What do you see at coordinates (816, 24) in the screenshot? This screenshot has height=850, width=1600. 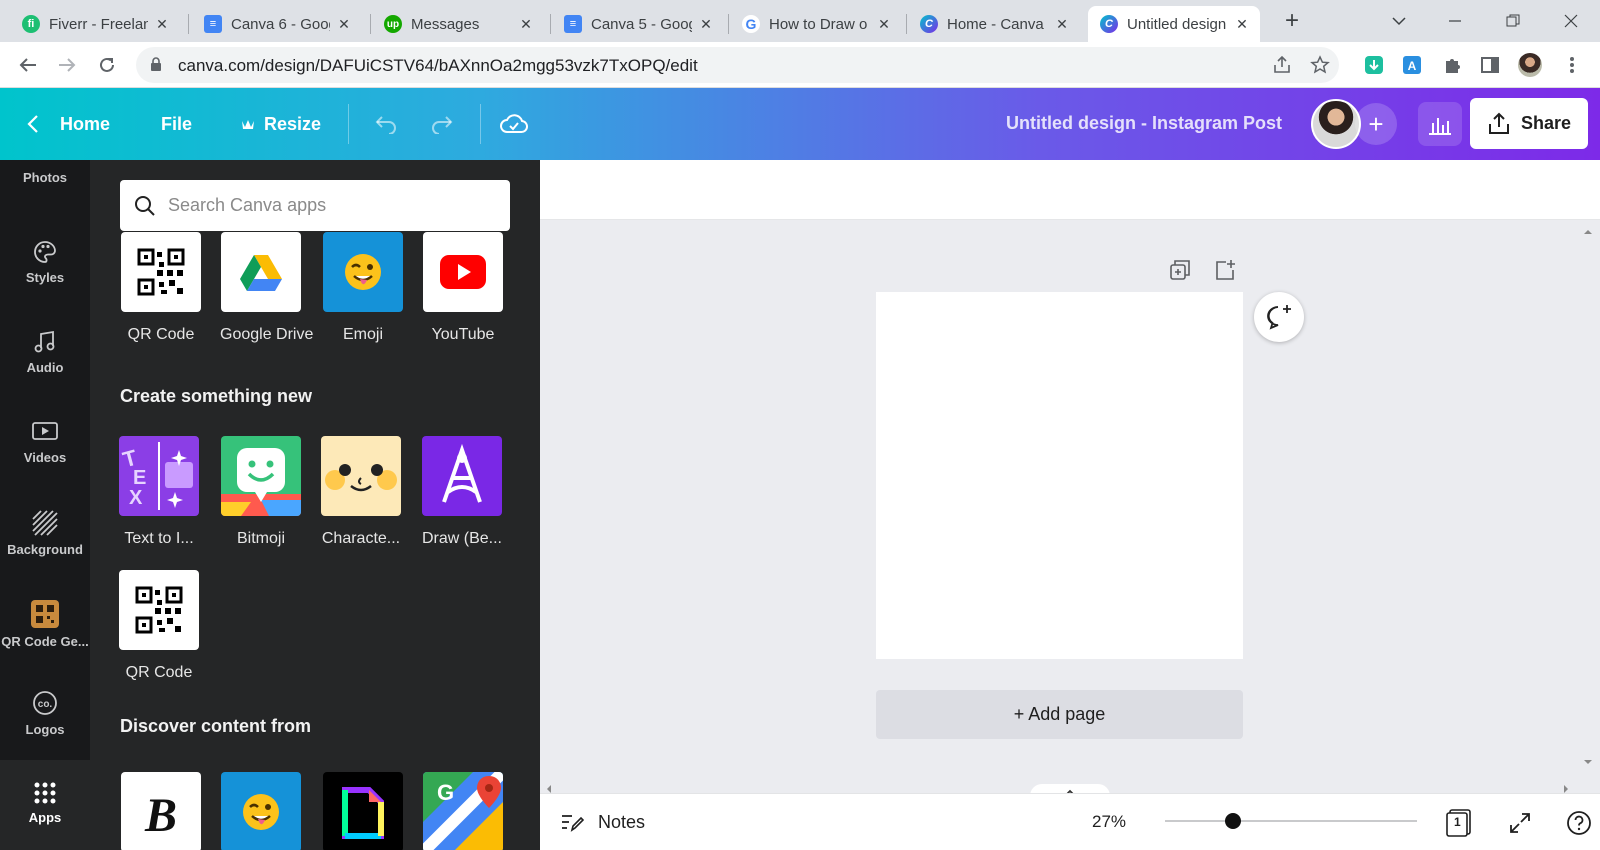 I see `browser-tab-how-to-draw: G How to Draw o ✕` at bounding box center [816, 24].